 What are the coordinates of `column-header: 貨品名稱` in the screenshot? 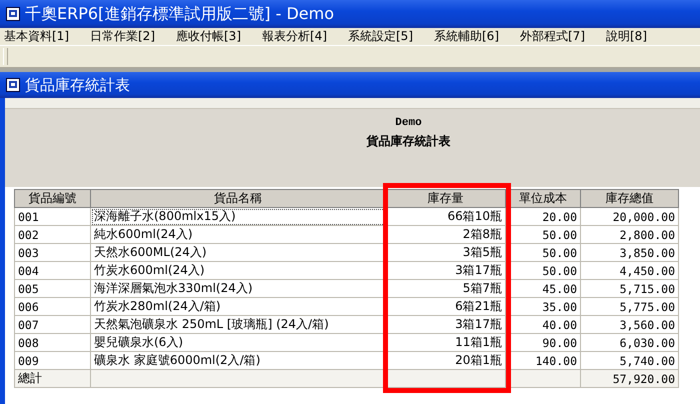 It's located at (238, 199).